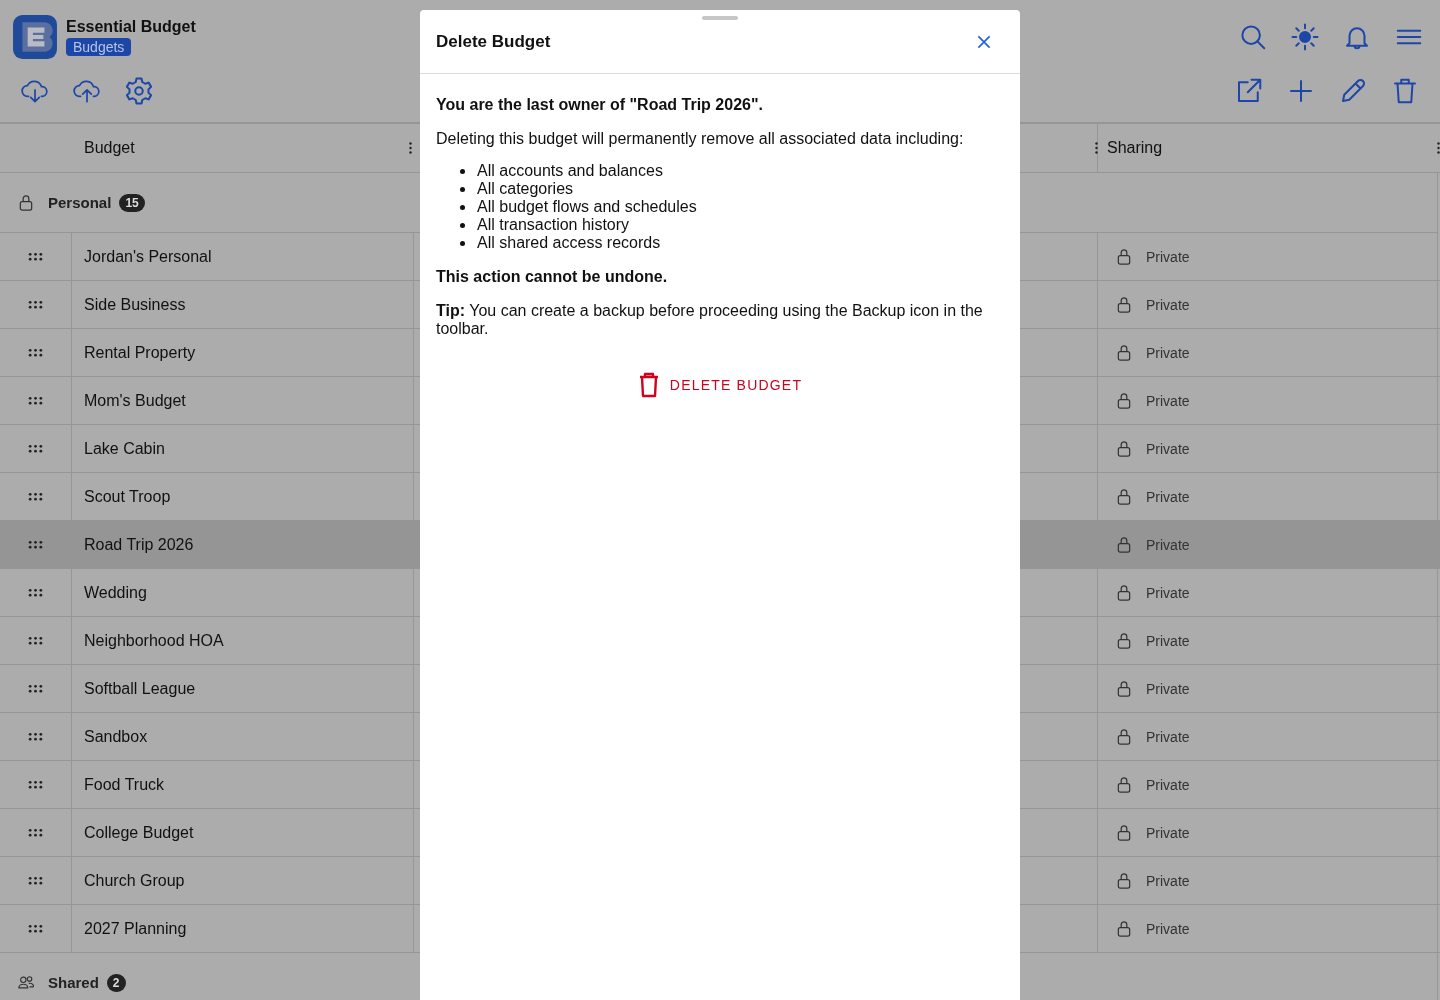 The width and height of the screenshot is (1440, 1000). I want to click on budget-name: Scout Troop, so click(127, 496).